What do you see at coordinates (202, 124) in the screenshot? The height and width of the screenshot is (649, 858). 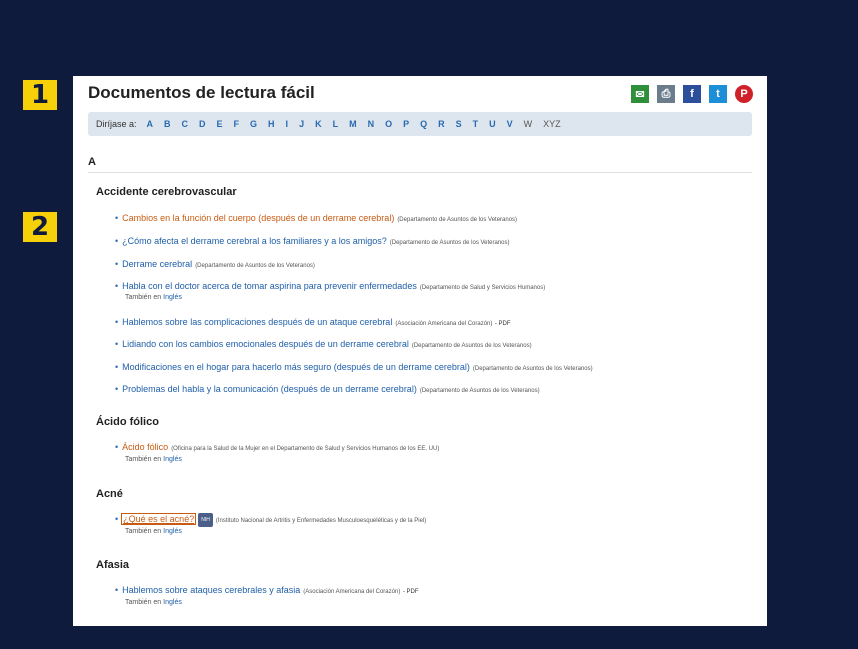 I see `alphabet-letter-d: D` at bounding box center [202, 124].